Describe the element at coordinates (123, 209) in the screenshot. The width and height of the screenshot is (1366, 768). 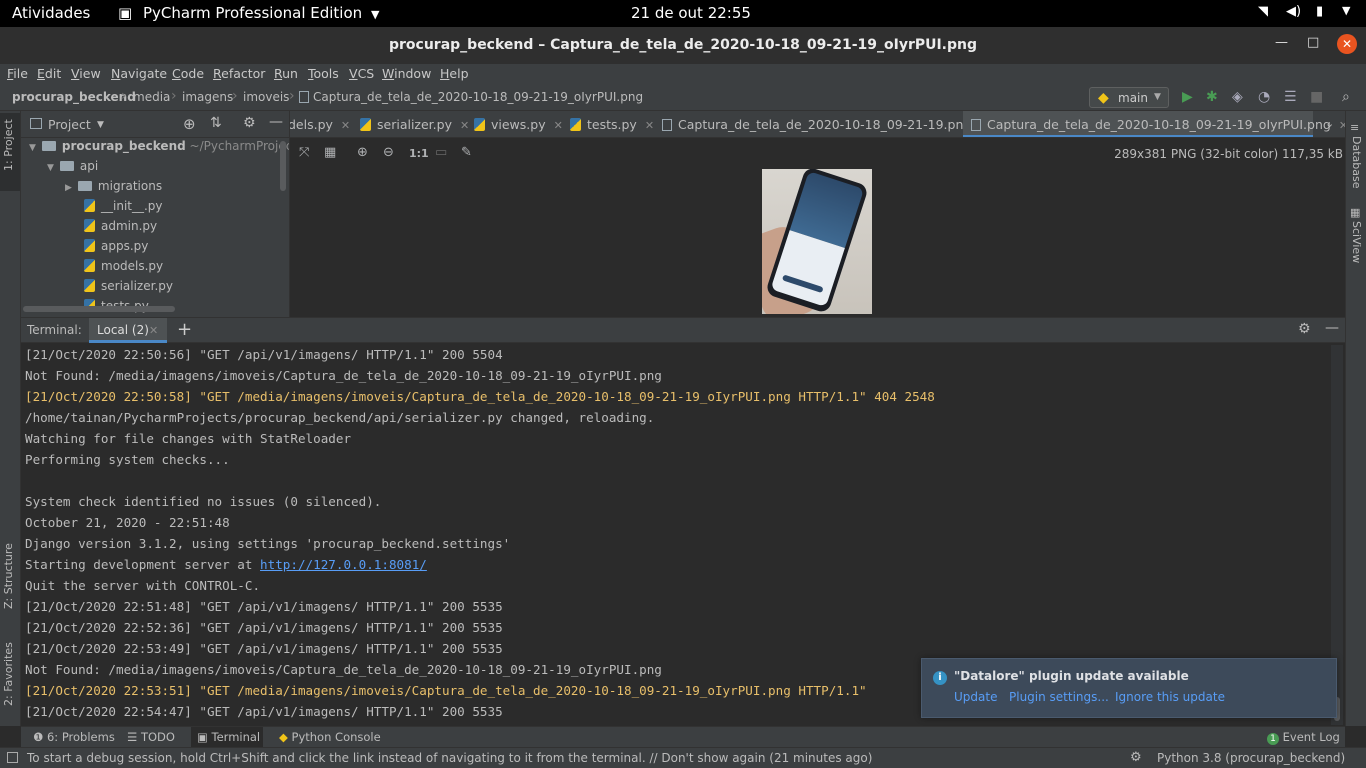
I see `tree-item-init: __init__.py` at that location.